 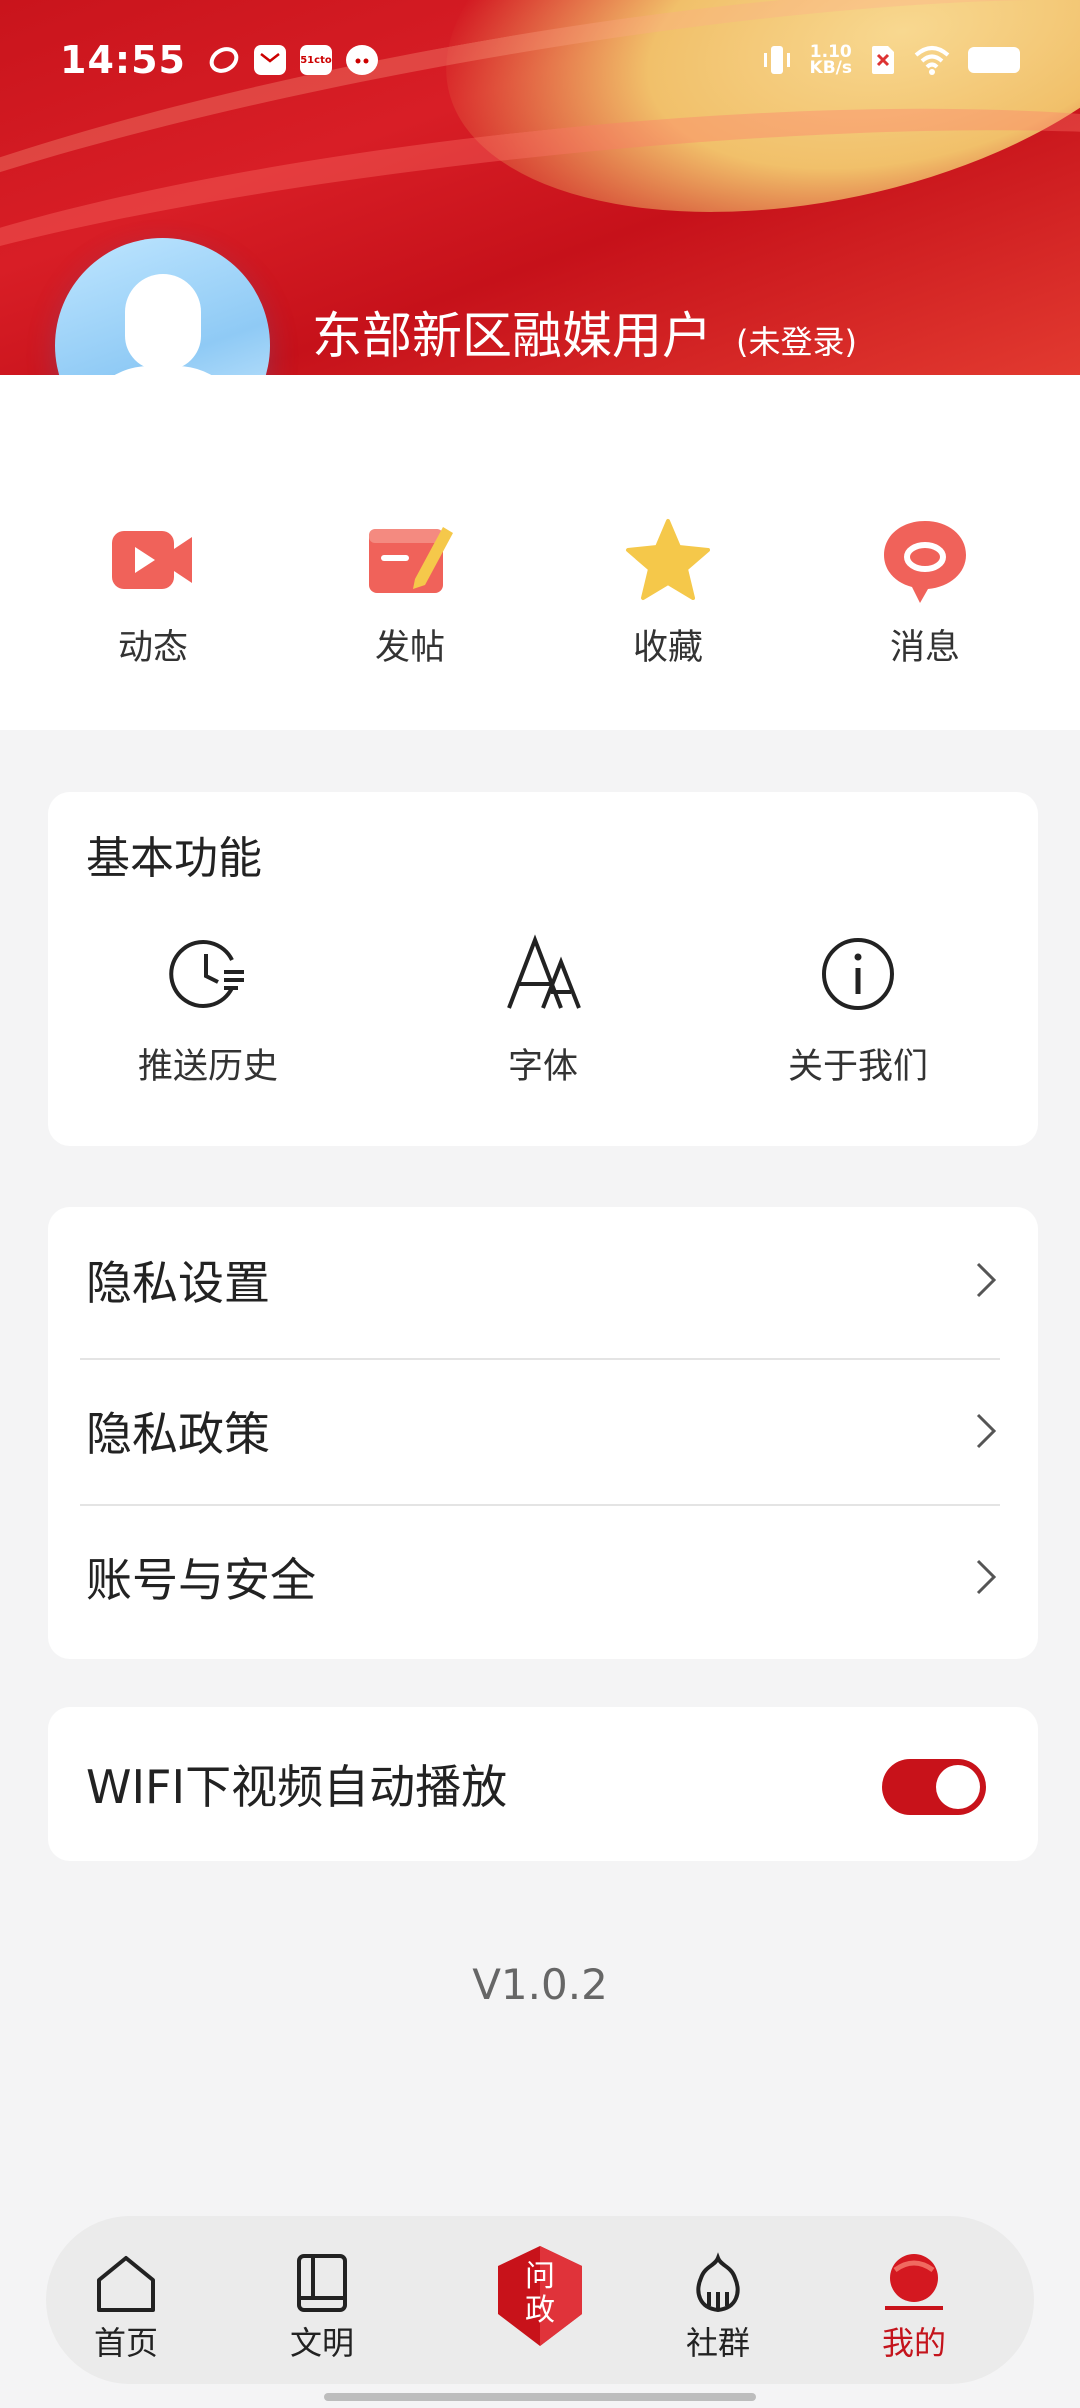 What do you see at coordinates (174, 858) in the screenshot?
I see `basic-functions-title: 基本功能` at bounding box center [174, 858].